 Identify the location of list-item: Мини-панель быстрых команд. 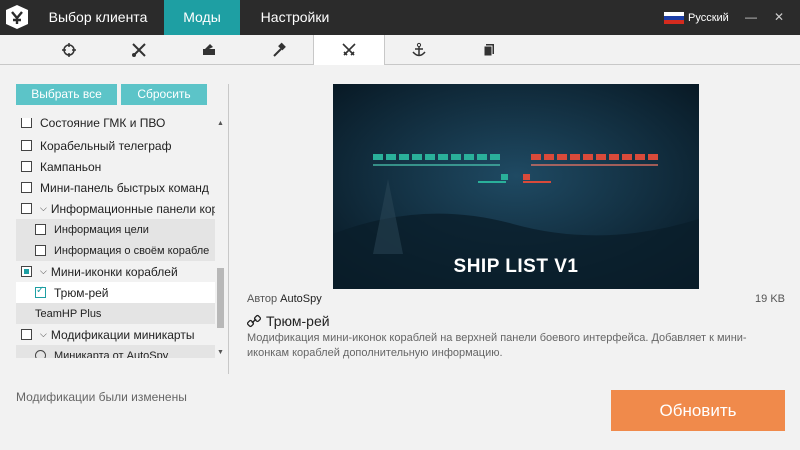
(115, 187).